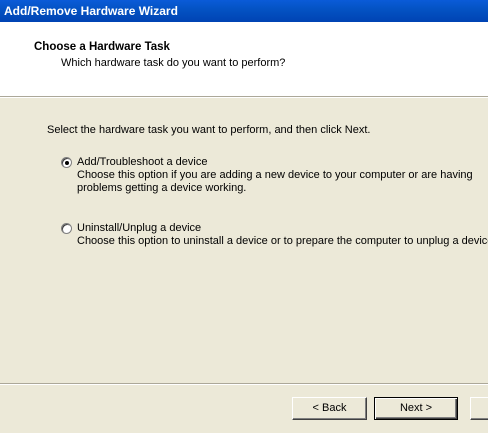 The width and height of the screenshot is (488, 433). I want to click on radio-add-troubleshoot, so click(66, 162).